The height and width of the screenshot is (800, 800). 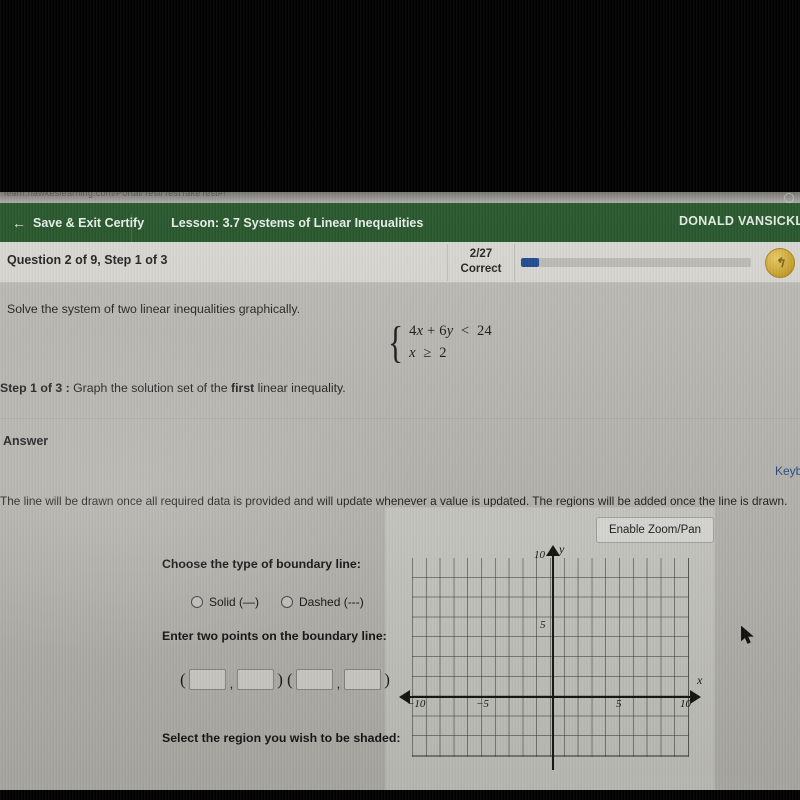 I want to click on y-axis, so click(x=553, y=660).